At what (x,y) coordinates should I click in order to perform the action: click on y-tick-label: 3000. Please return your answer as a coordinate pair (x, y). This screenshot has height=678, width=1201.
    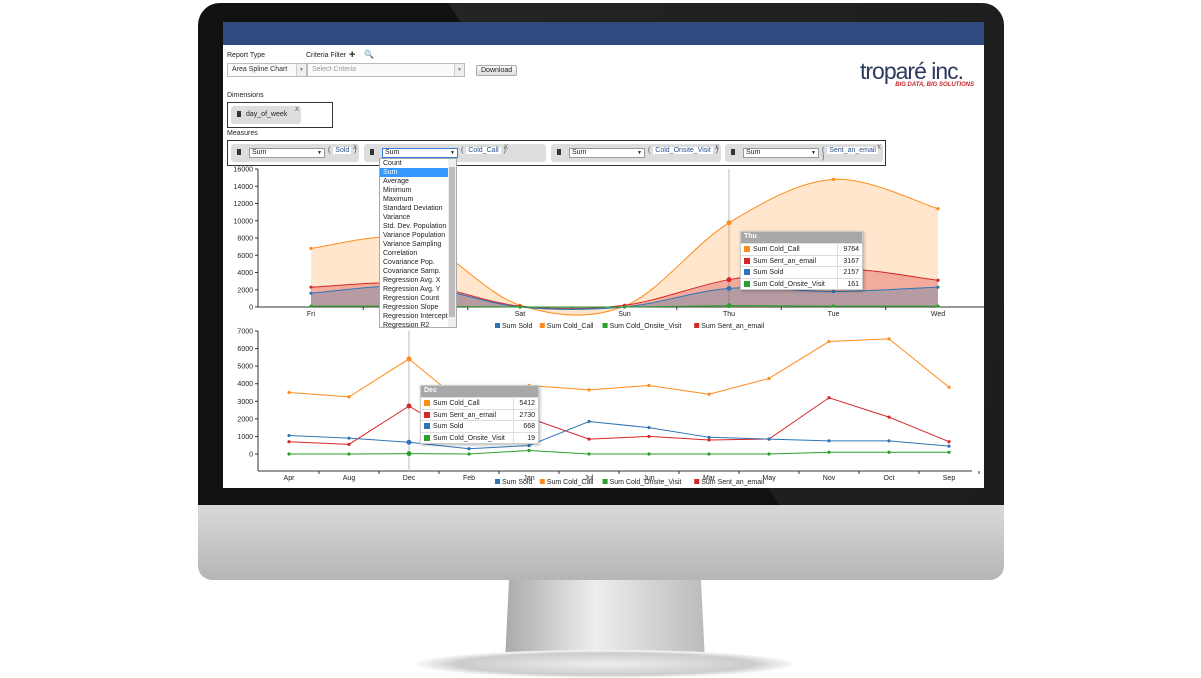
    Looking at the image, I should click on (245, 402).